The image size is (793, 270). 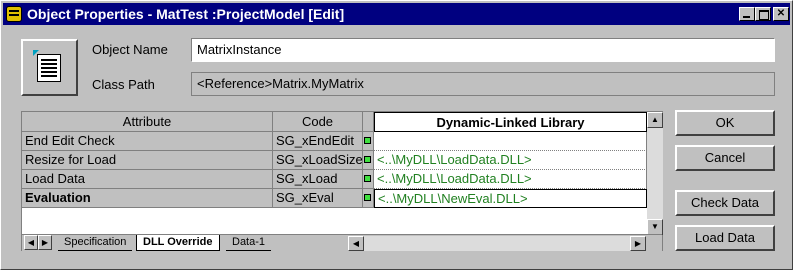 I want to click on object-name-label: Object Name, so click(x=130, y=49).